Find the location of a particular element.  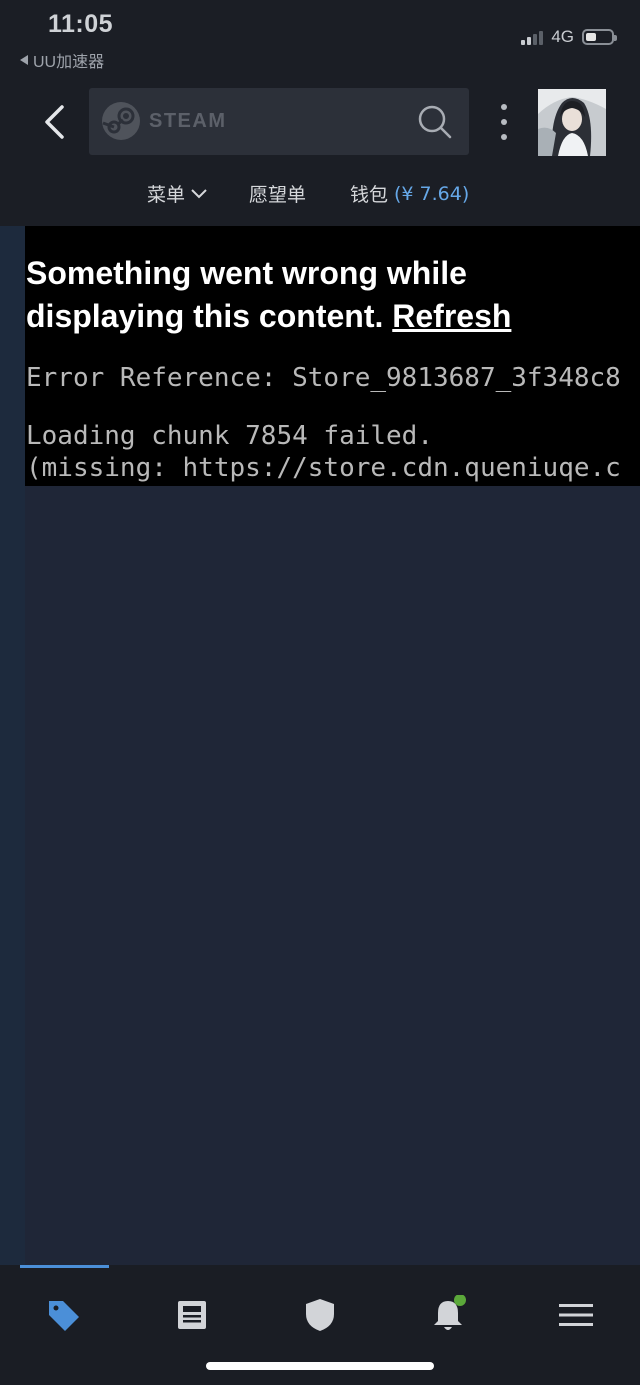

tab-guard is located at coordinates (320, 1315).